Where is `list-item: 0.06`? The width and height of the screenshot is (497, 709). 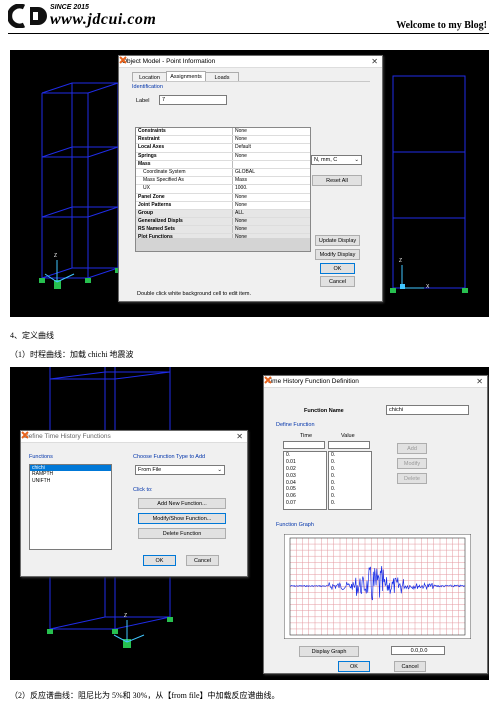 list-item: 0.06 is located at coordinates (305, 496).